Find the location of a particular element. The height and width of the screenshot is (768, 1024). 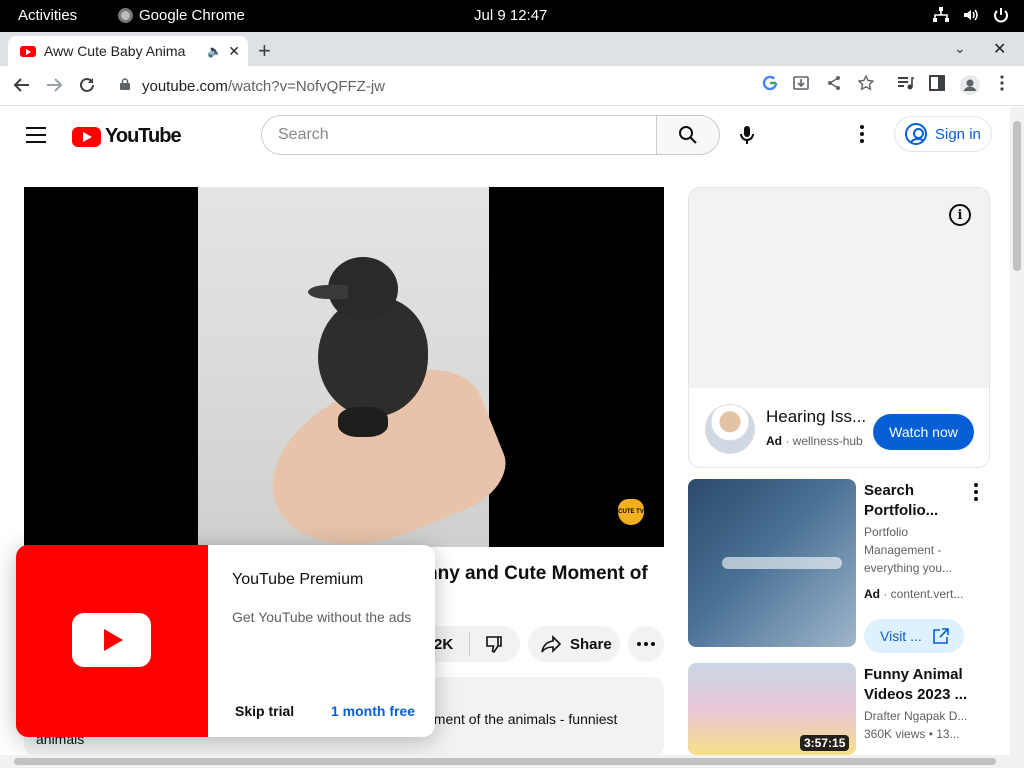

power-icon is located at coordinates (1001, 15).